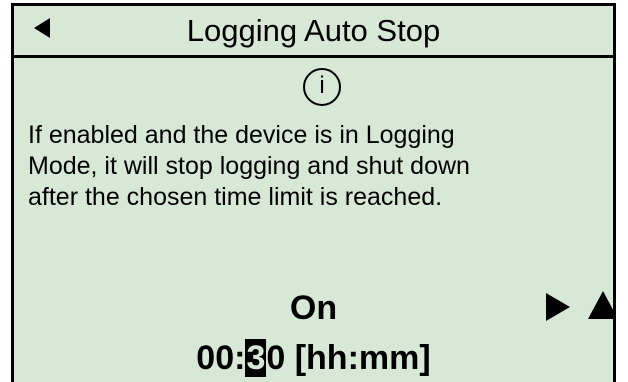 Image resolution: width=628 pixels, height=382 pixels. I want to click on info-message-line-3: after the chosen time limit is reached., so click(235, 197).